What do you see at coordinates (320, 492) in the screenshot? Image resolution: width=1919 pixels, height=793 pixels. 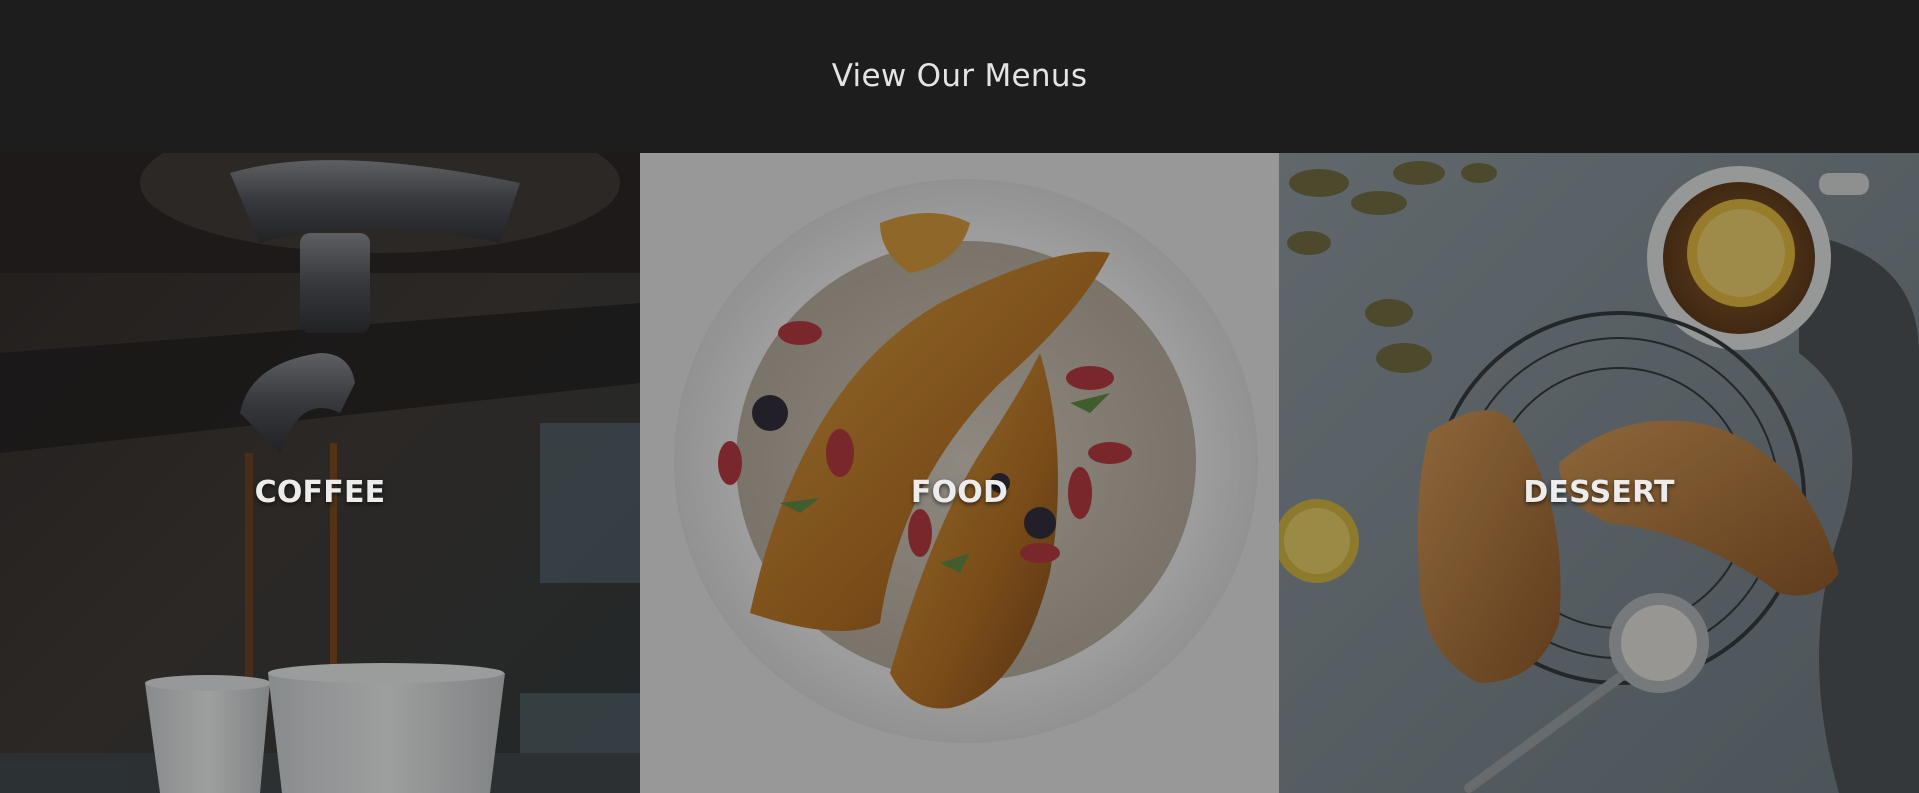 I see `menu-label-coffee: COFFEE` at bounding box center [320, 492].